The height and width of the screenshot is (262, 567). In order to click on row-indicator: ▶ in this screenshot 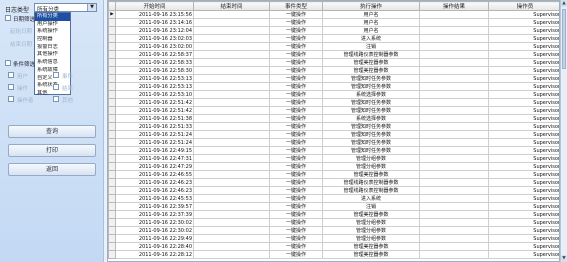, I will do `click(112, 14)`.